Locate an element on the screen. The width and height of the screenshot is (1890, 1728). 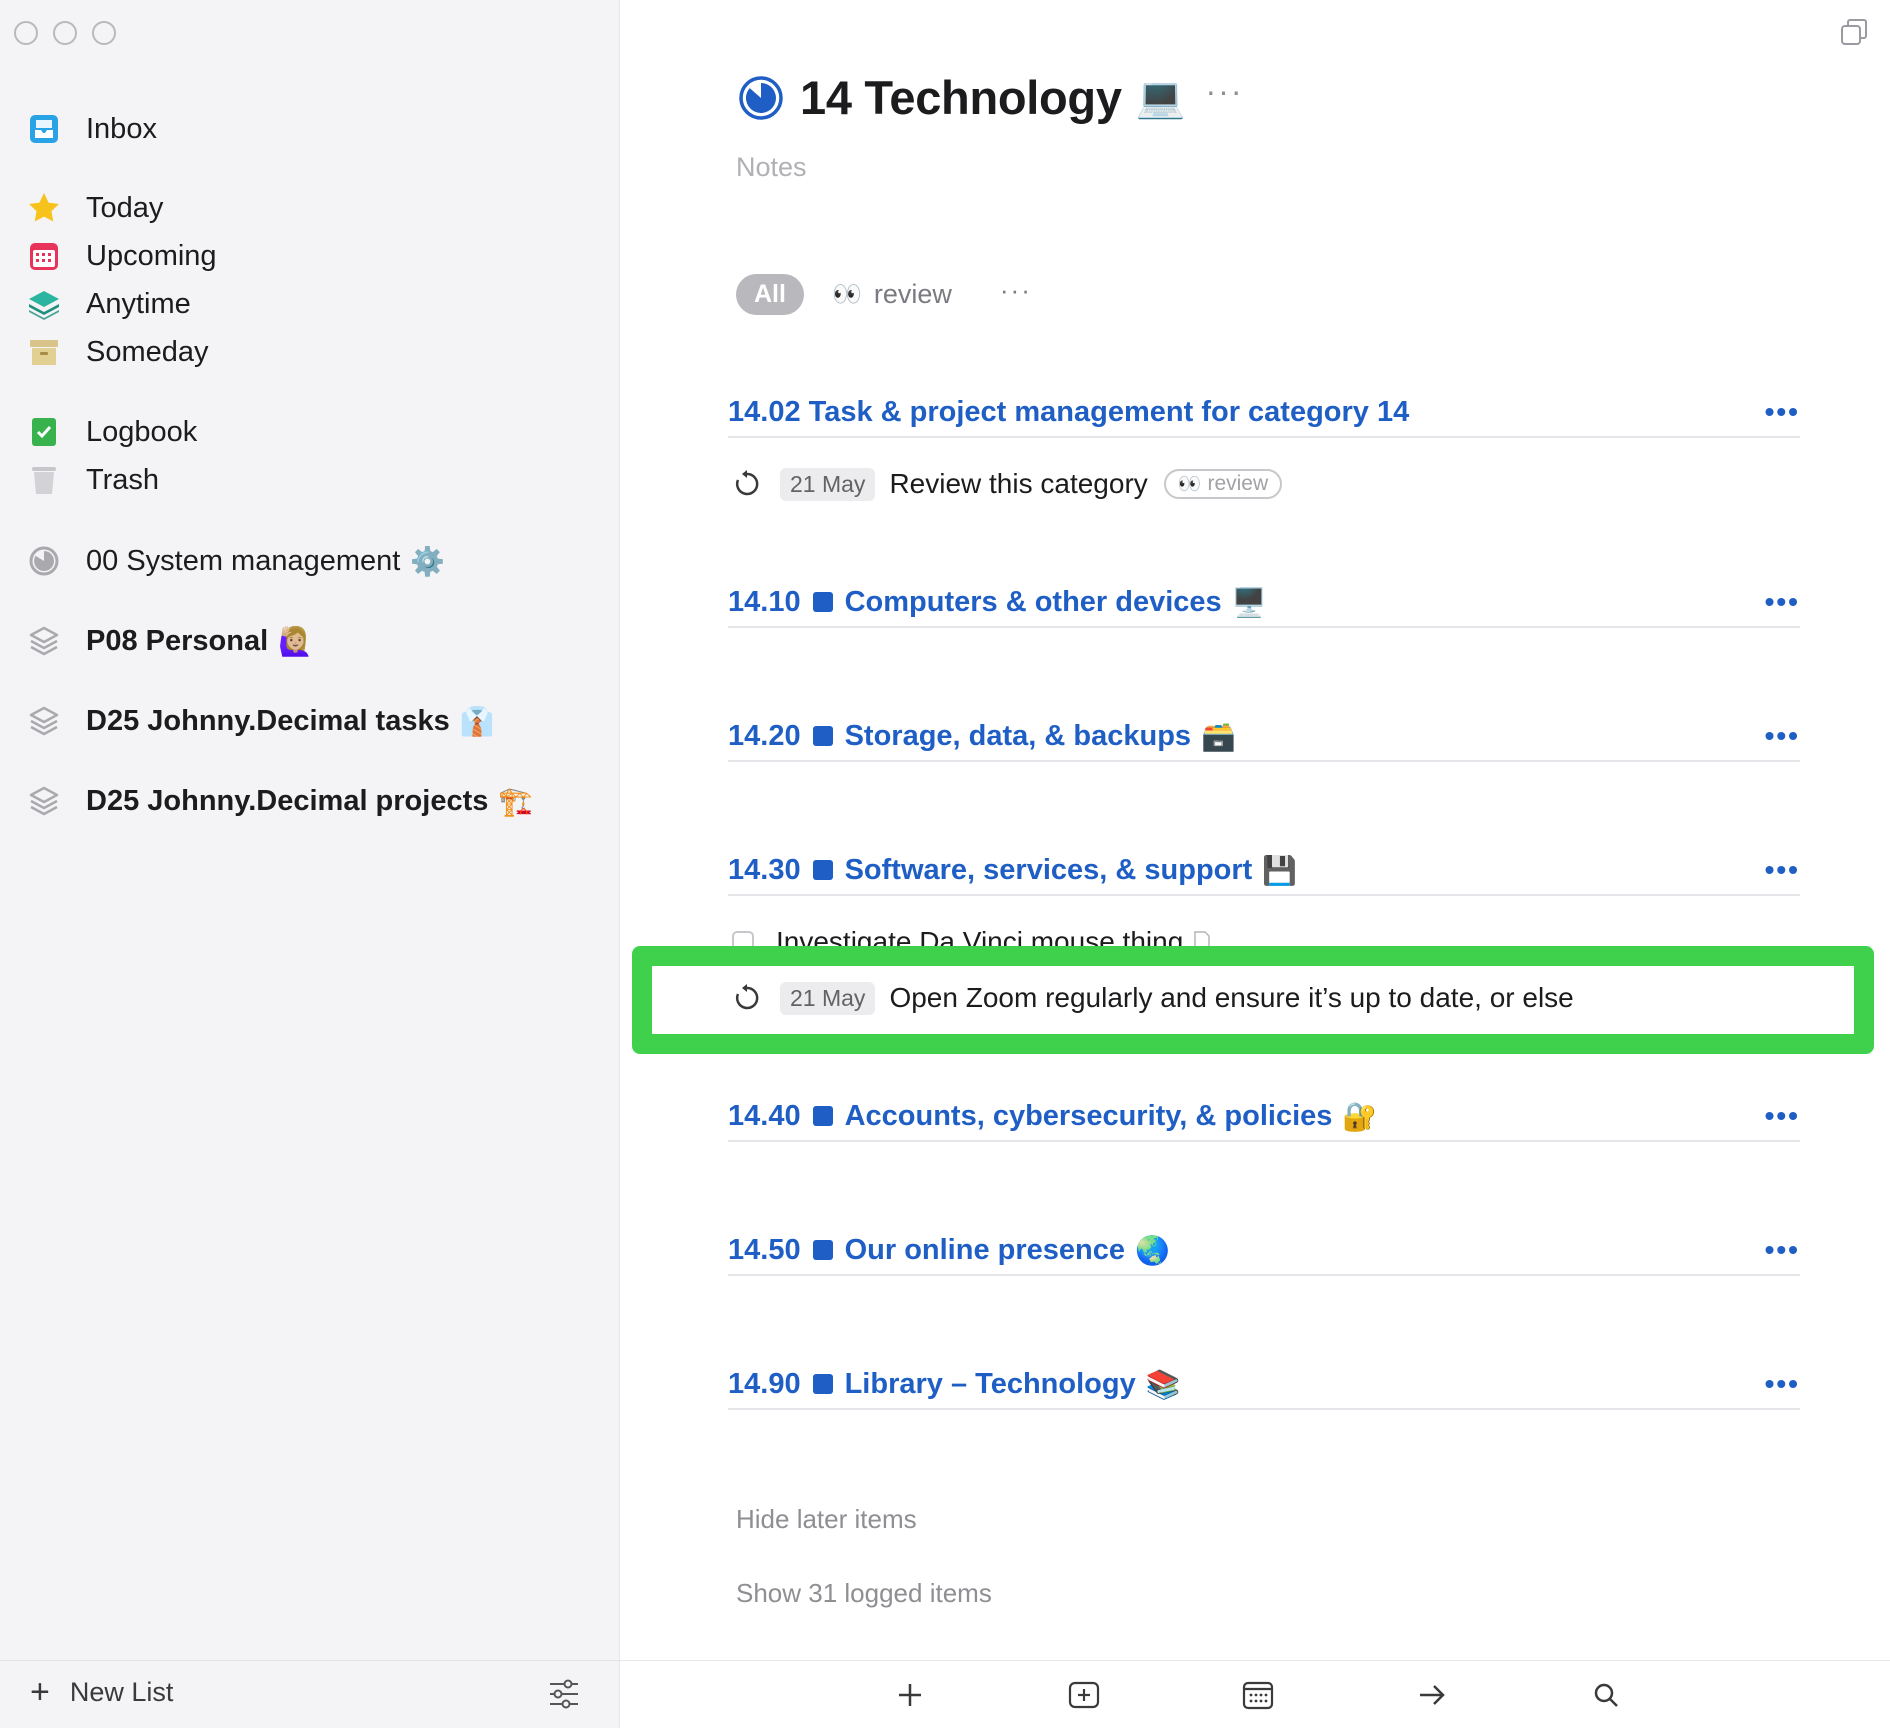
tag-filter-more-button: ··· is located at coordinates (1016, 290).